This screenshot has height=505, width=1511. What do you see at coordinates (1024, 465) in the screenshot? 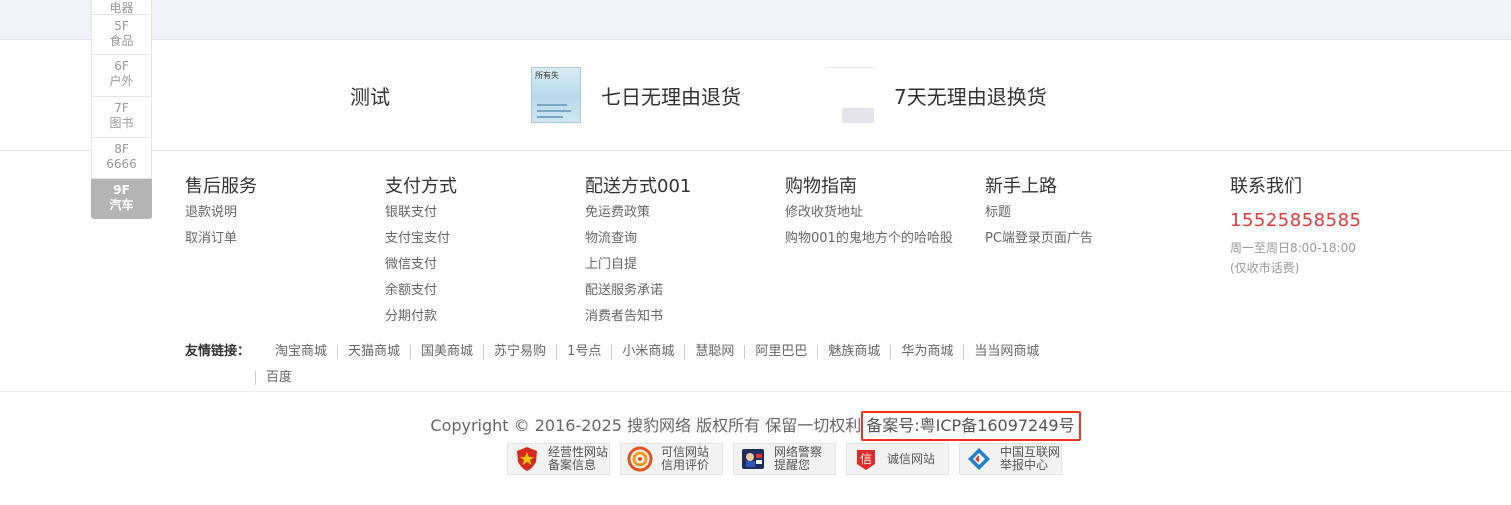
I see `badge-line-2: 举报中心` at bounding box center [1024, 465].